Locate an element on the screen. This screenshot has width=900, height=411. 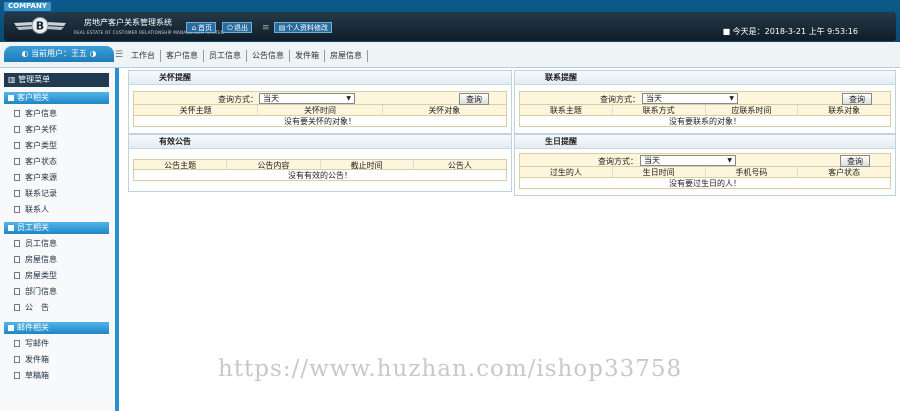
section-customer: 客户相关 is located at coordinates (56, 98).